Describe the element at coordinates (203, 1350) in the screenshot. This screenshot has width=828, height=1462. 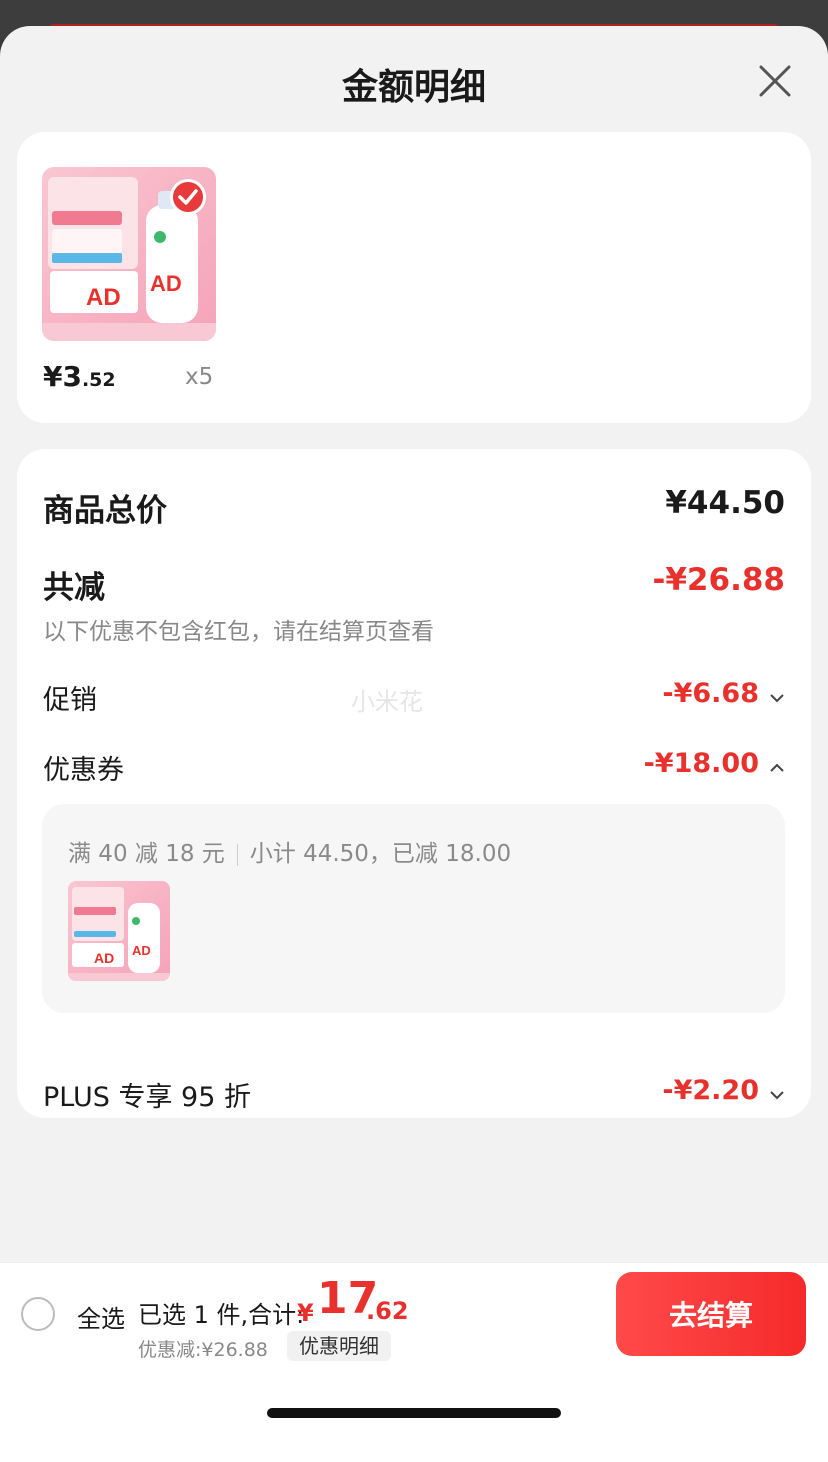
I see `discount-summary: 优惠减:¥26.88` at that location.